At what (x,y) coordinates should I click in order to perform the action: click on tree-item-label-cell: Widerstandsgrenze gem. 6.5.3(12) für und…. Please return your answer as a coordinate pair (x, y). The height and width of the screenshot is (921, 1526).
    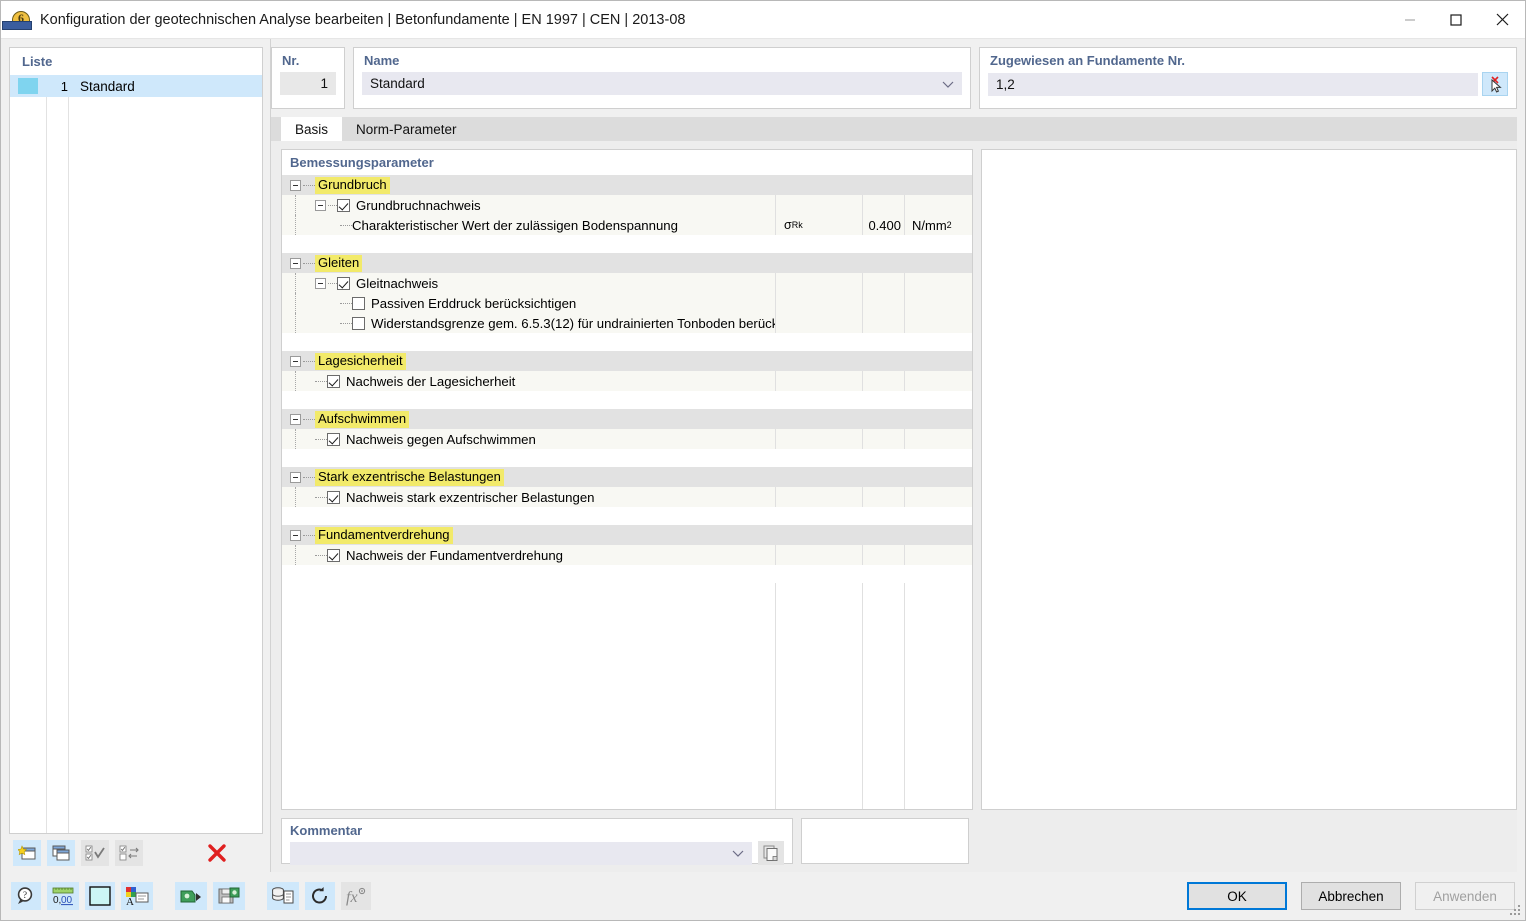
    Looking at the image, I should click on (528, 323).